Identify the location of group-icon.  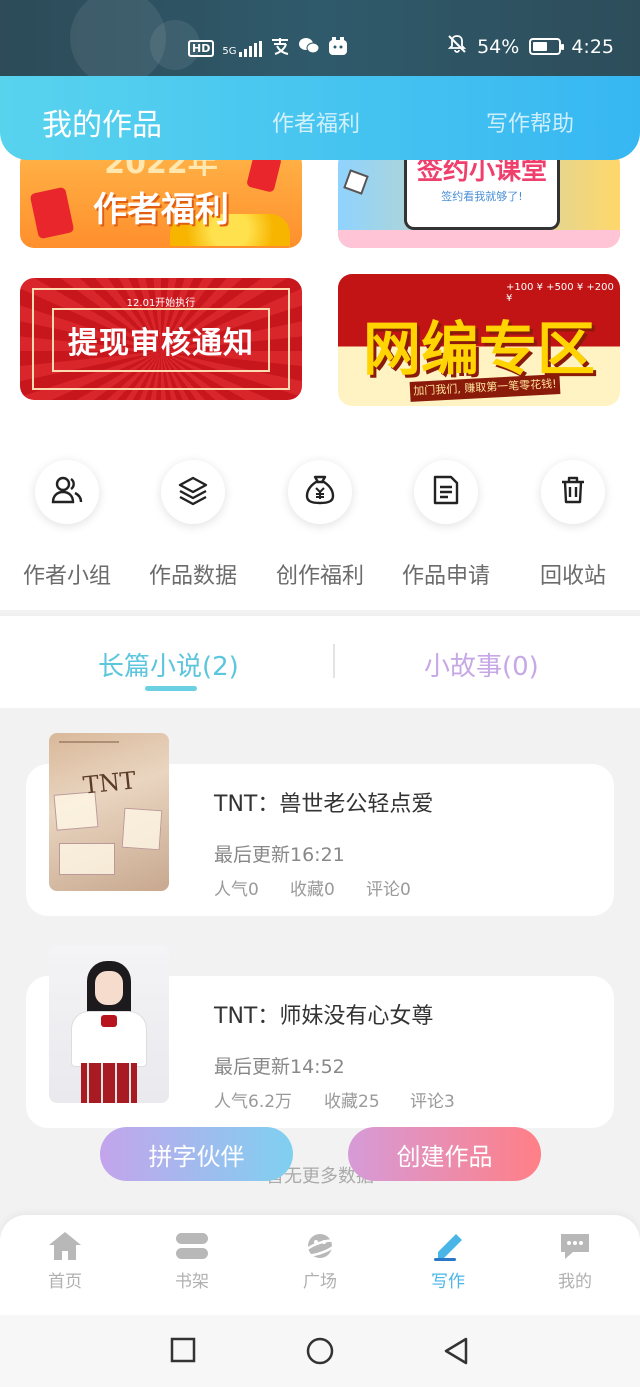
(67, 492).